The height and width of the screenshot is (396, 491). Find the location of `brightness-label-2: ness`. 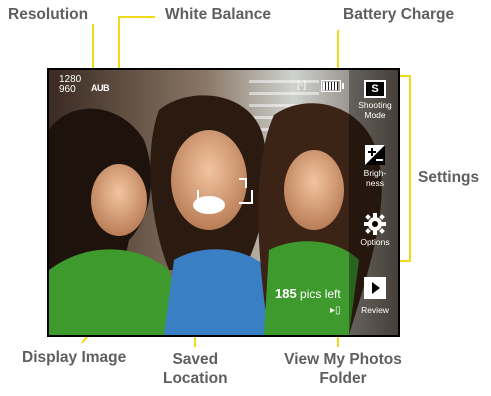

brightness-label-2: ness is located at coordinates (375, 183).